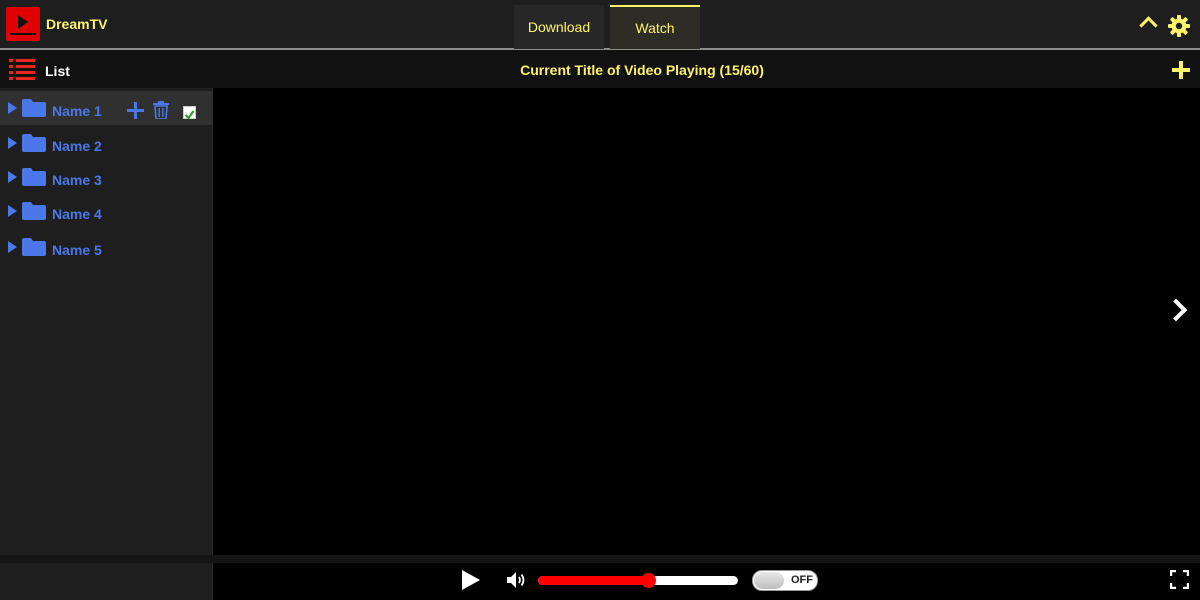  What do you see at coordinates (23, 24) in the screenshot?
I see `app-logo-icon` at bounding box center [23, 24].